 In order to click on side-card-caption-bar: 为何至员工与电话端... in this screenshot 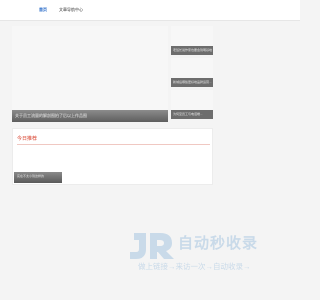, I will do `click(192, 114)`.